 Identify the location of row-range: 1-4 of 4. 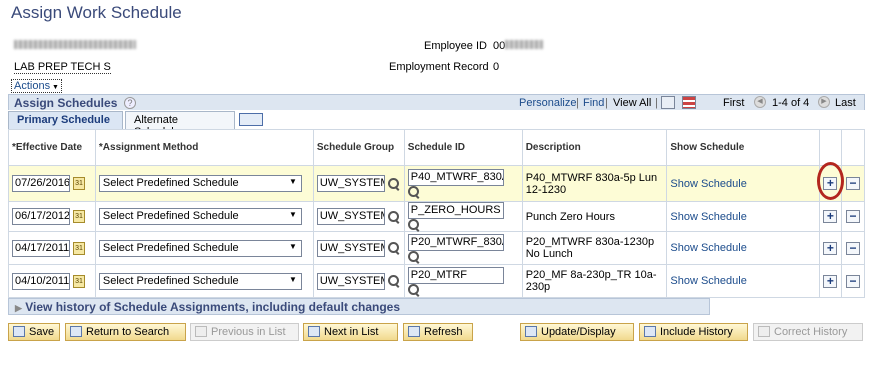
(791, 103).